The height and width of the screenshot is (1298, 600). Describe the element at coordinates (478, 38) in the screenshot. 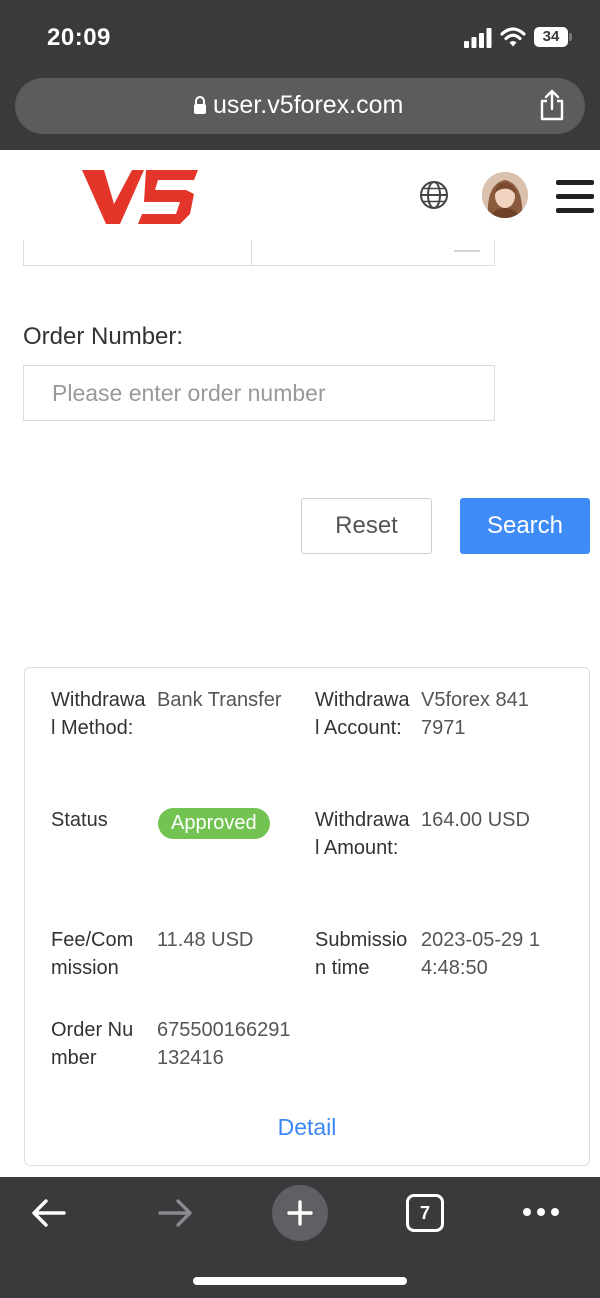

I see `signal-icon` at that location.